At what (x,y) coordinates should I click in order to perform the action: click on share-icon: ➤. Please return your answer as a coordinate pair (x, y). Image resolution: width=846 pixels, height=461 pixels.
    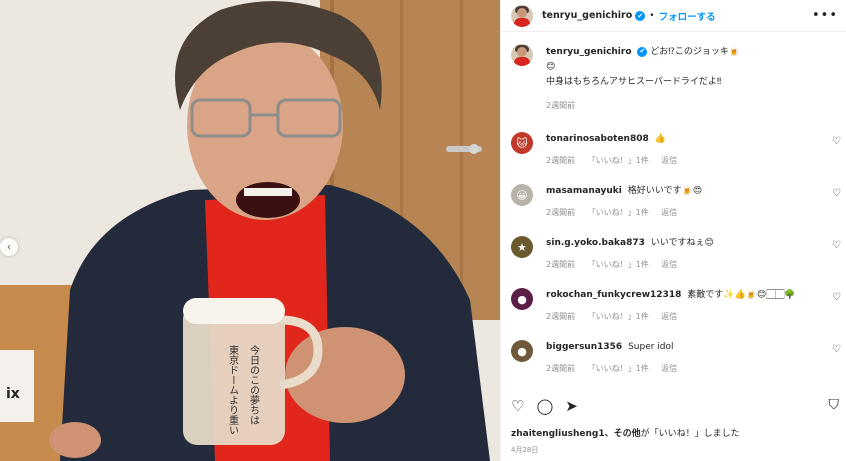
    Looking at the image, I should click on (571, 406).